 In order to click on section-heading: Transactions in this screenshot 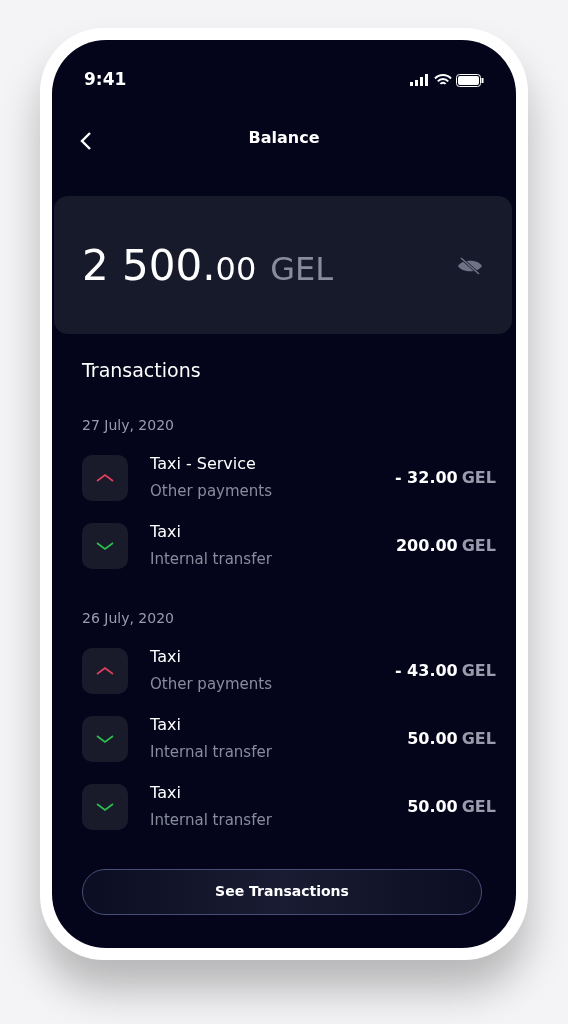, I will do `click(142, 370)`.